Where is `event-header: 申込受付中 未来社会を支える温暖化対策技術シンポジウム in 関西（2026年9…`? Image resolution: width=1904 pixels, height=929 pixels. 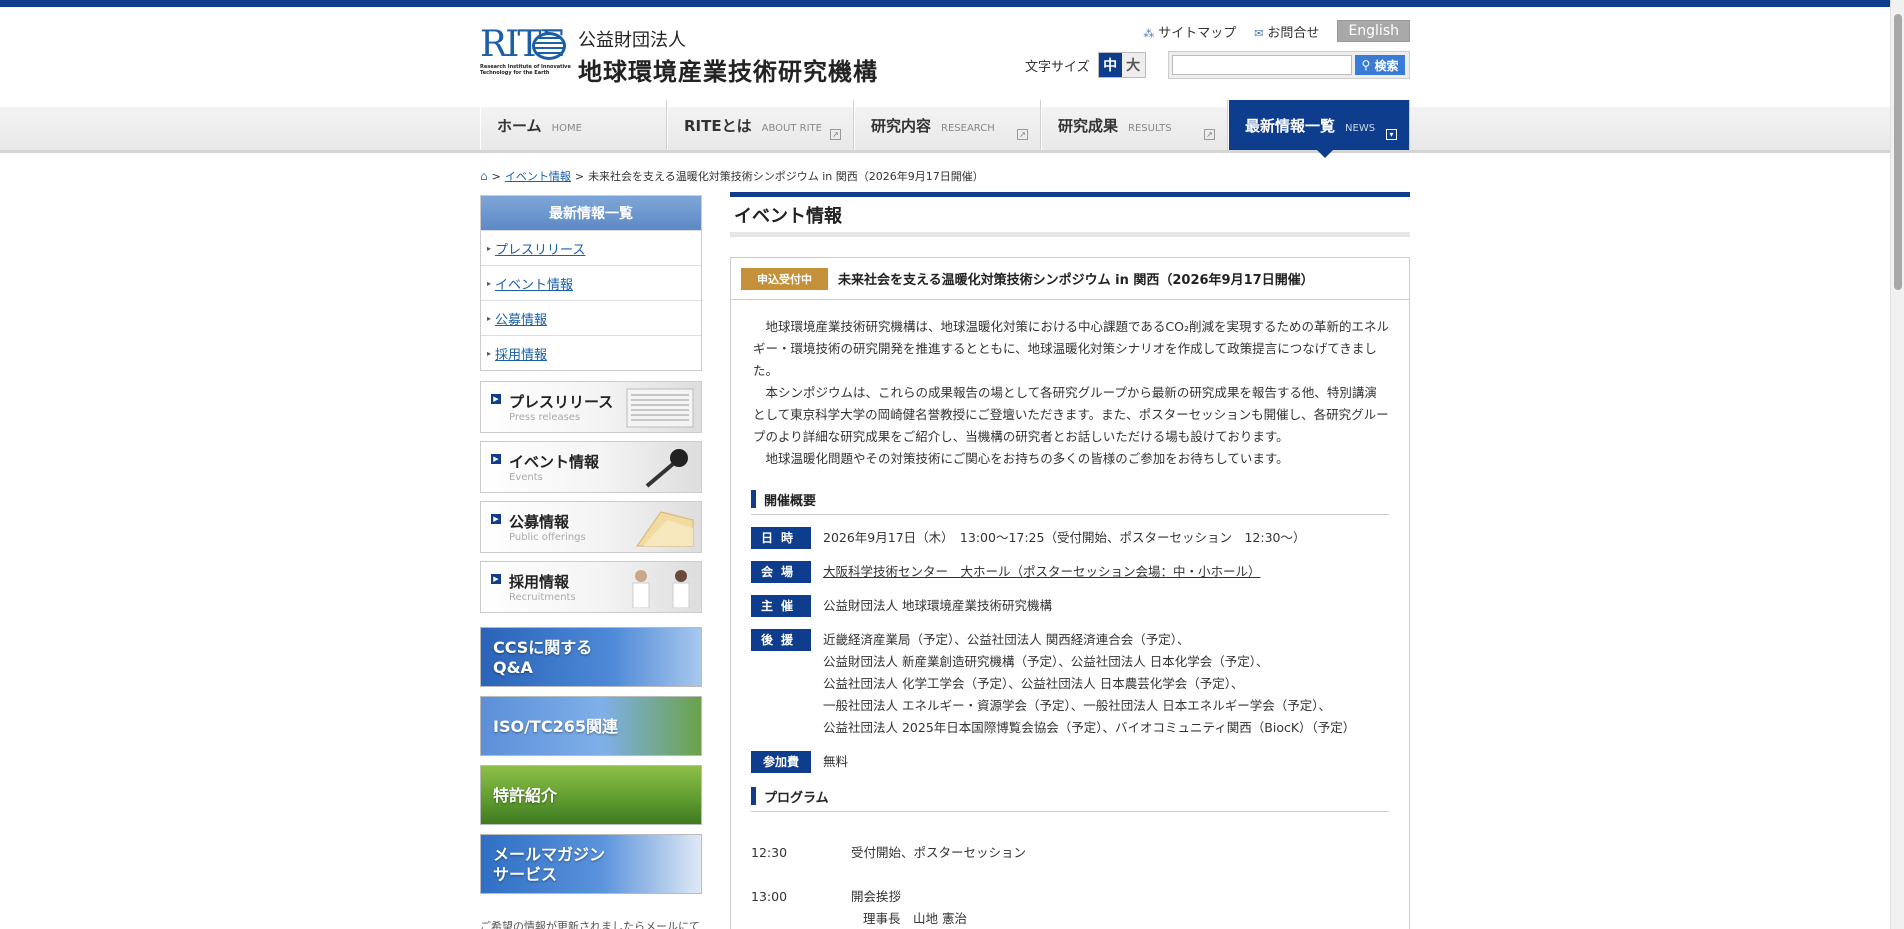
event-header: 申込受付中 未来社会を支える温暖化対策技術シンポジウム in 関西（2026年9… is located at coordinates (1070, 279).